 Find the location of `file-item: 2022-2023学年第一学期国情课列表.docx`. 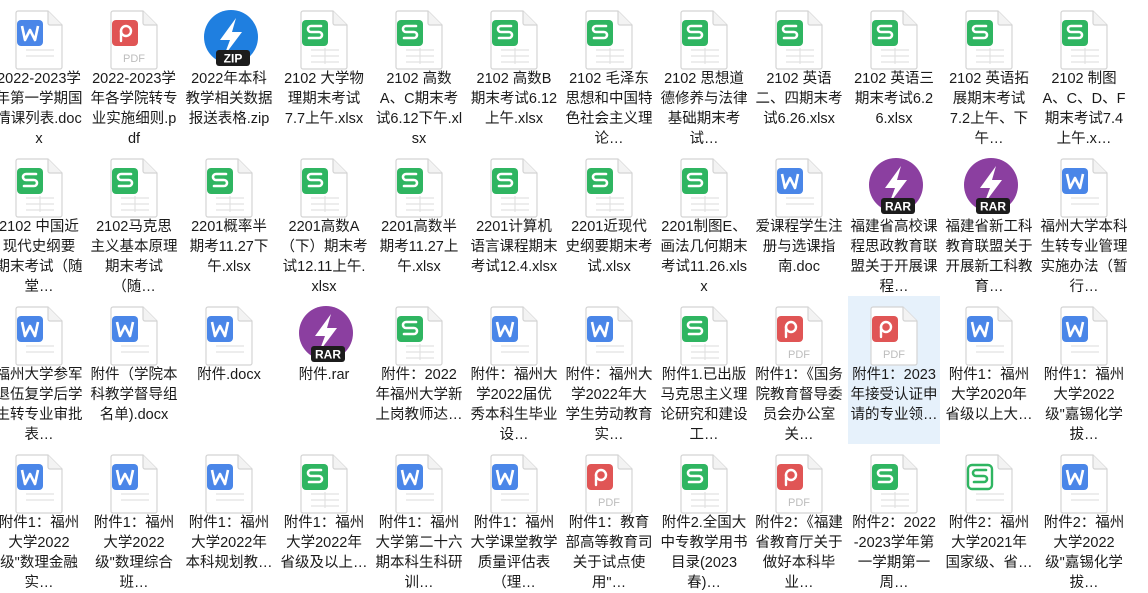

file-item: 2022-2023学年第一学期国情课列表.docx is located at coordinates (42, 74).